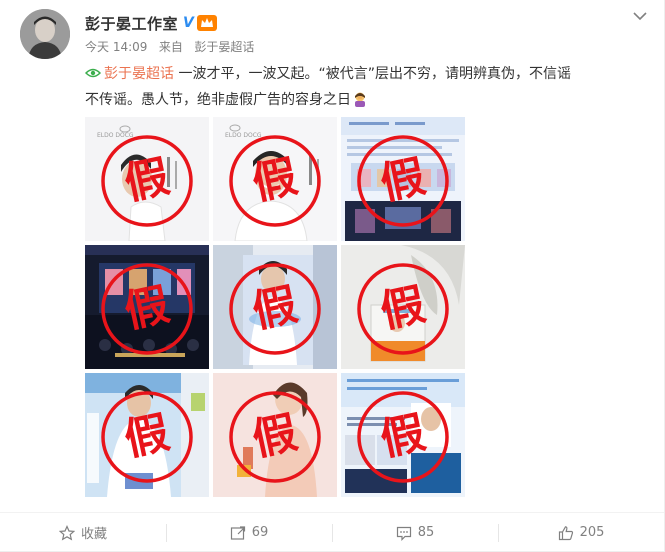  I want to click on verified-badge: V, so click(188, 23).